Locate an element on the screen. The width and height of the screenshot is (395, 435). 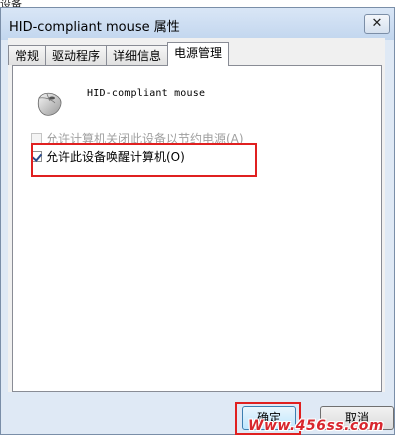
tab-driver: 驱动程序 is located at coordinates (76, 55).